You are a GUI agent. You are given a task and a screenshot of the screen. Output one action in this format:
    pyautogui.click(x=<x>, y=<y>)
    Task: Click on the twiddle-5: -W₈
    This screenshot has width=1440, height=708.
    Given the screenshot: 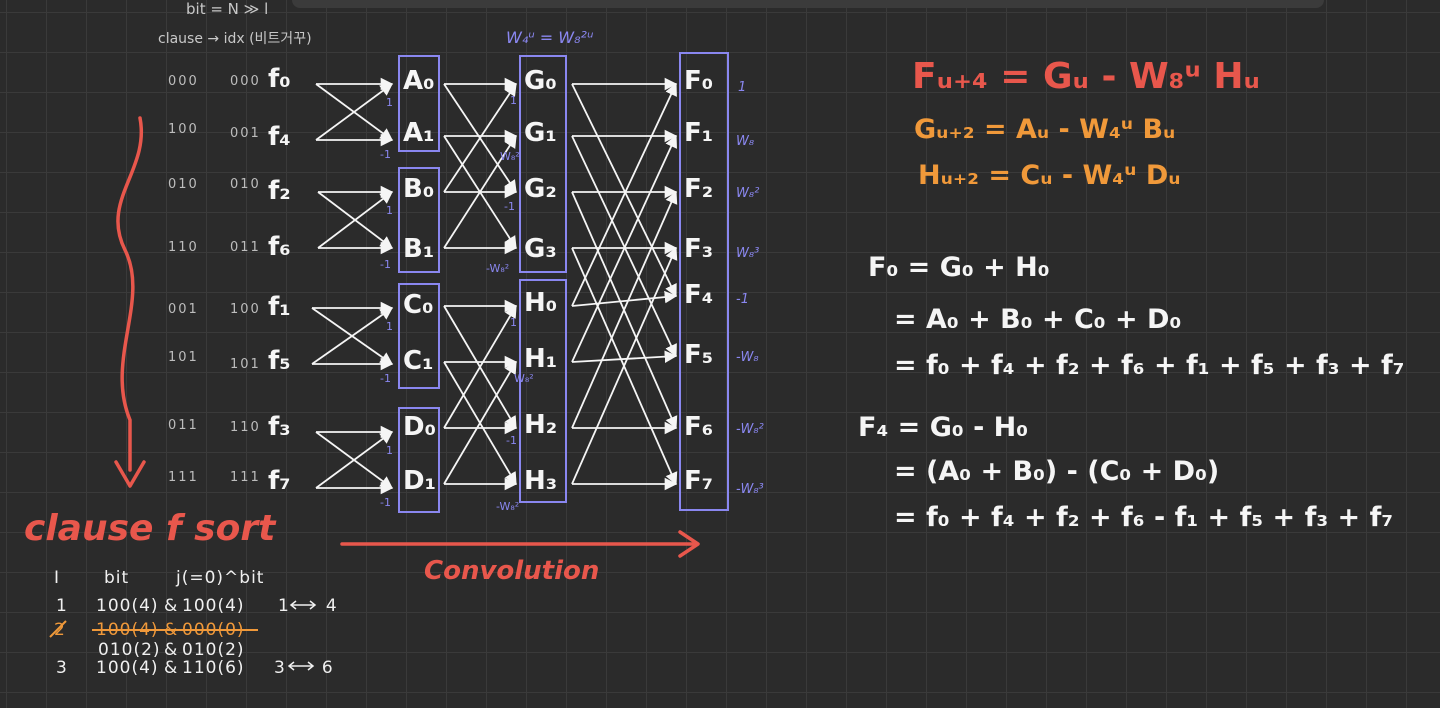 What is the action you would take?
    pyautogui.click(x=747, y=357)
    